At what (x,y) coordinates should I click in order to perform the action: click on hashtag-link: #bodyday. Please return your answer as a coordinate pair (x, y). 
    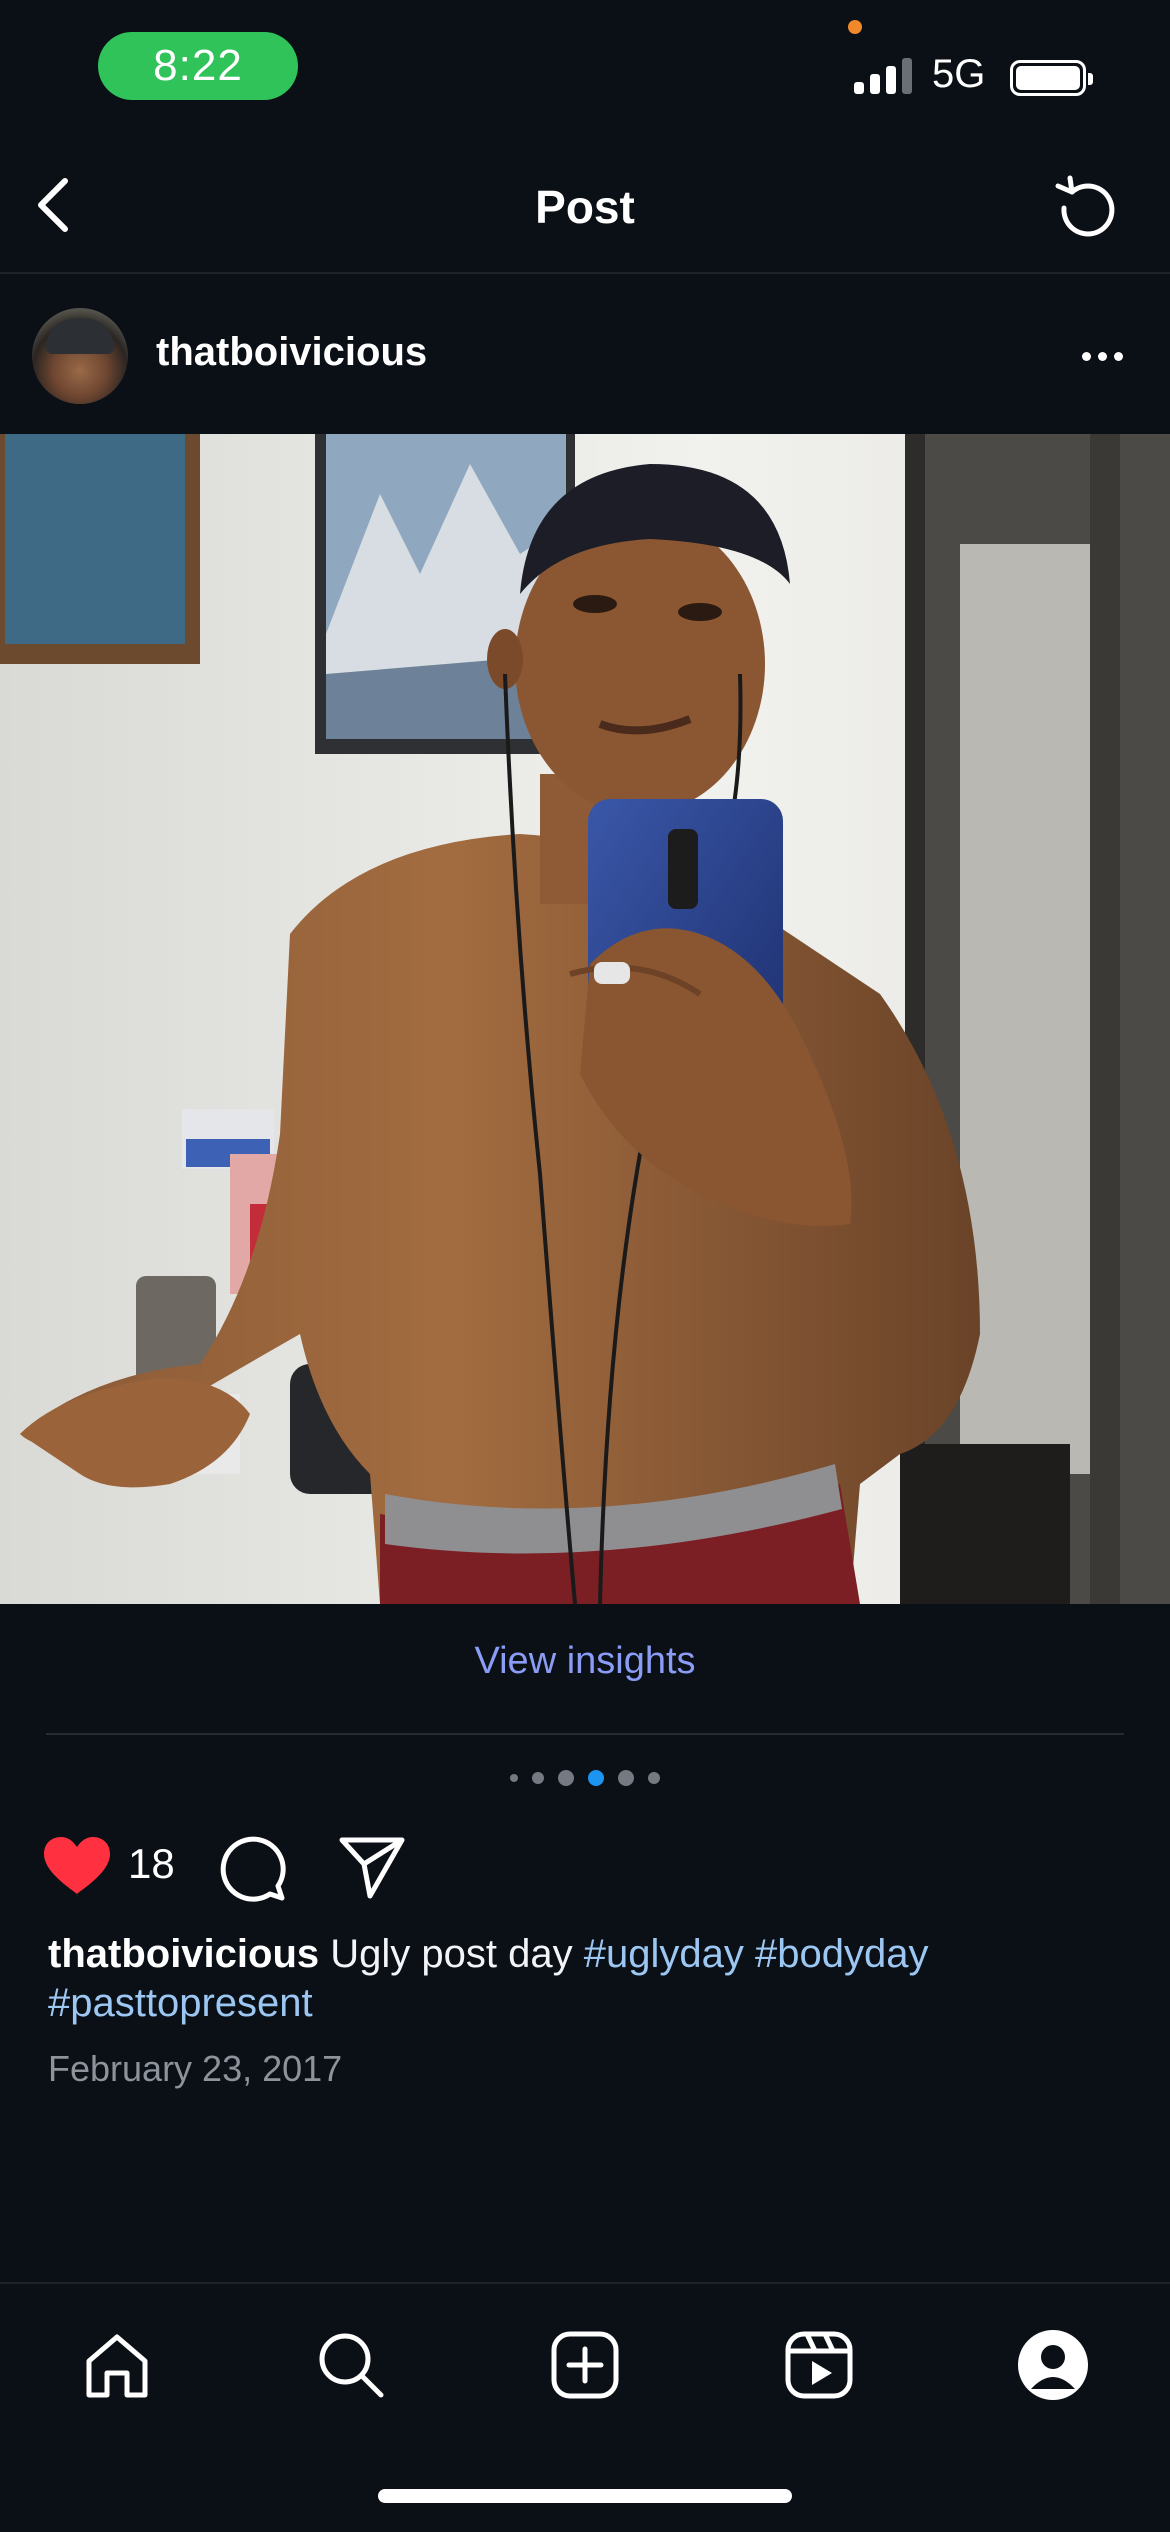
    Looking at the image, I should click on (841, 1954).